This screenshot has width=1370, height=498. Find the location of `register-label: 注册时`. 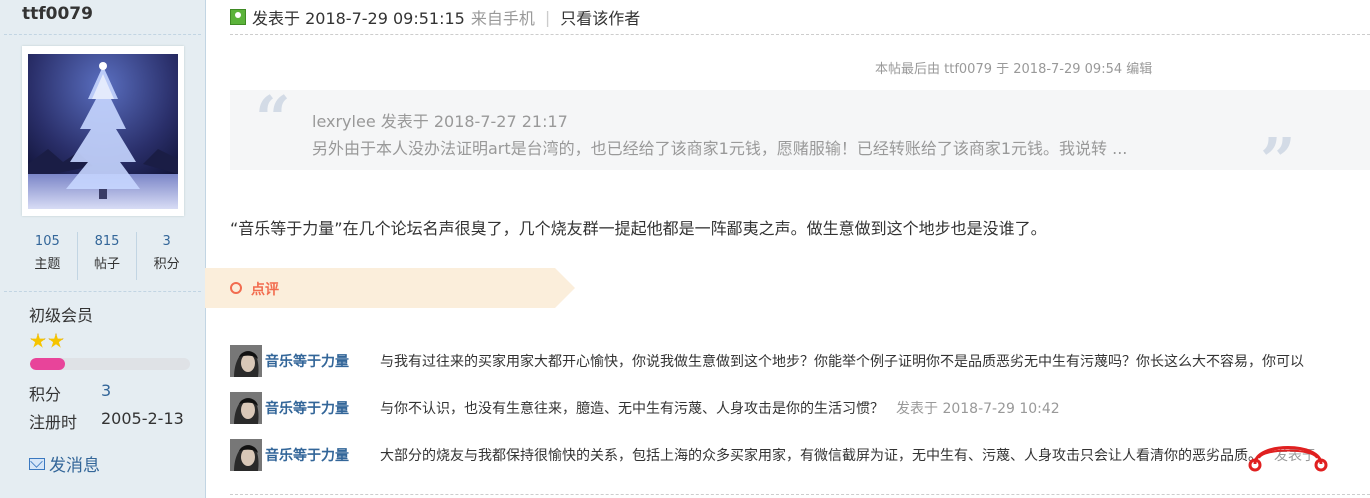

register-label: 注册时 is located at coordinates (53, 422).